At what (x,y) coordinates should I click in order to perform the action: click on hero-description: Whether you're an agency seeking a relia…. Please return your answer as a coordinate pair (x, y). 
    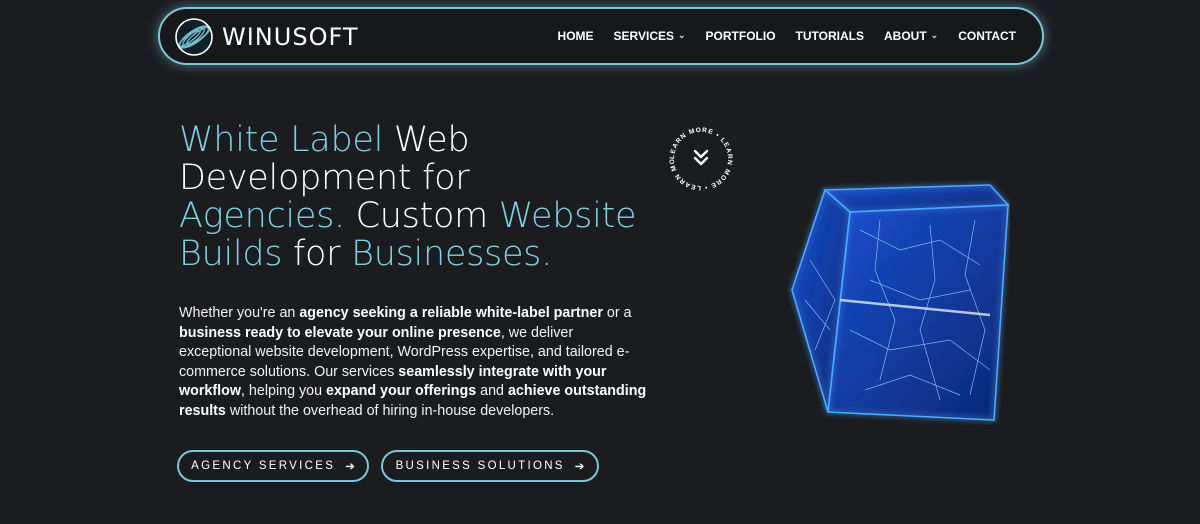
    Looking at the image, I should click on (414, 362).